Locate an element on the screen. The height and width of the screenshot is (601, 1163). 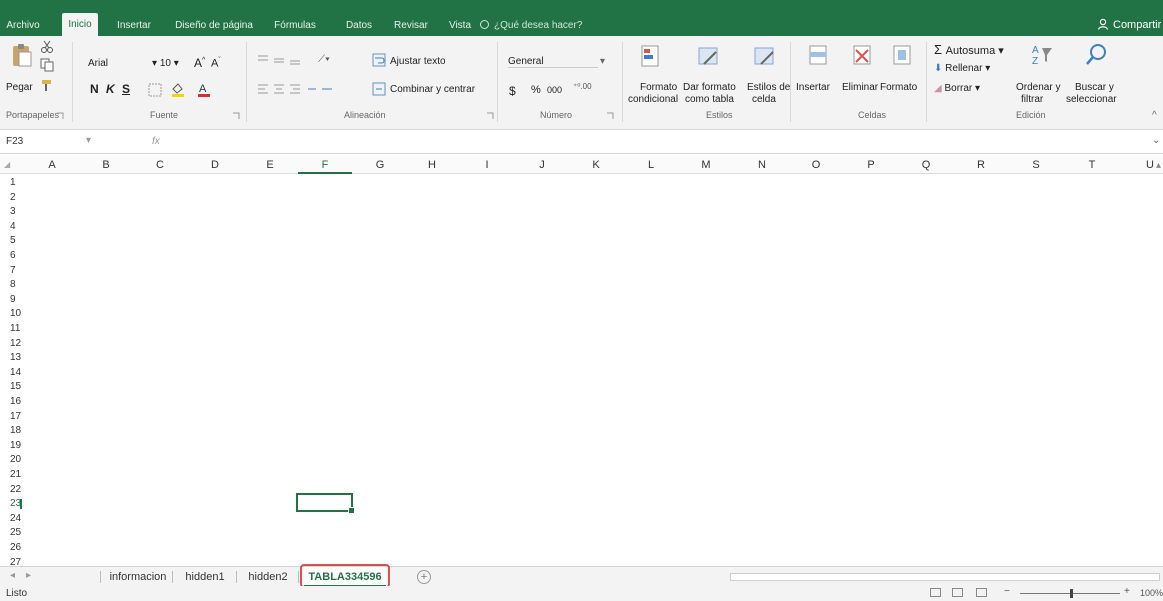
expand-formula-icon: ⌄ is located at coordinates (1156, 140).